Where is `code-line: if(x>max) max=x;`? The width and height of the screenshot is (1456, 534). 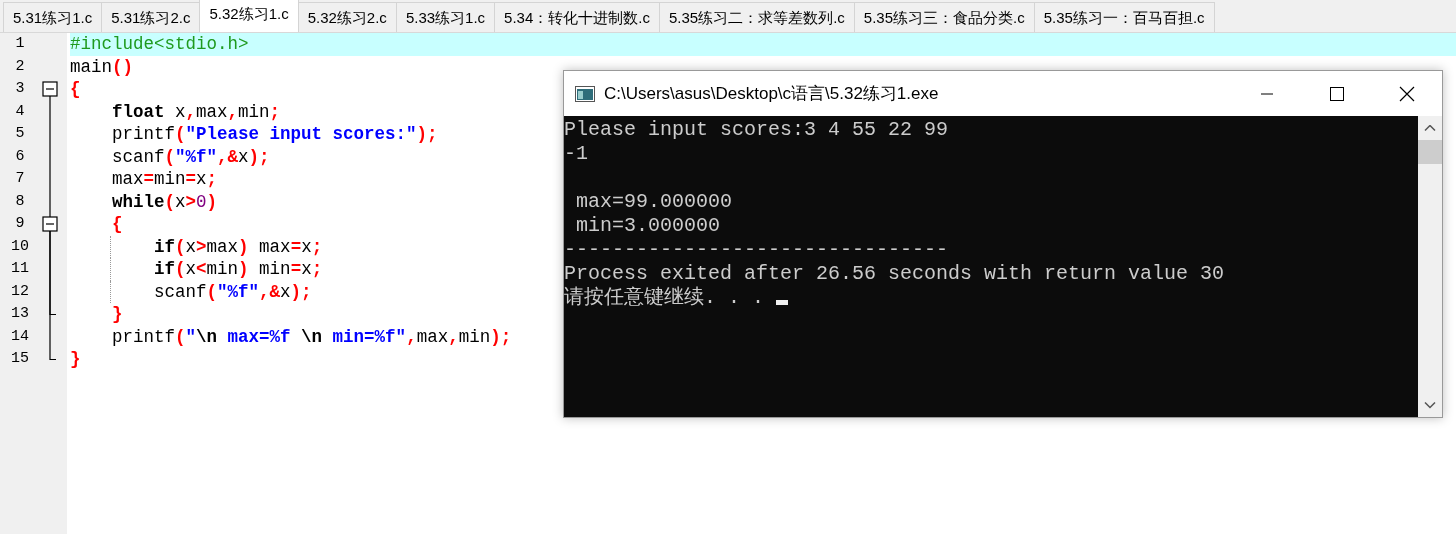
code-line: if(x>max) max=x; is located at coordinates (196, 246).